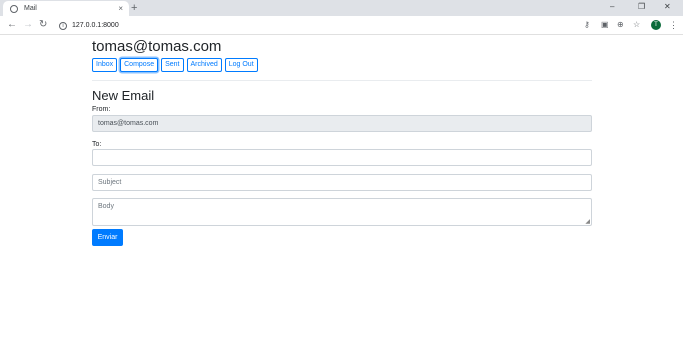 The width and height of the screenshot is (683, 364). Describe the element at coordinates (101, 109) in the screenshot. I see `from-label: From:` at that location.